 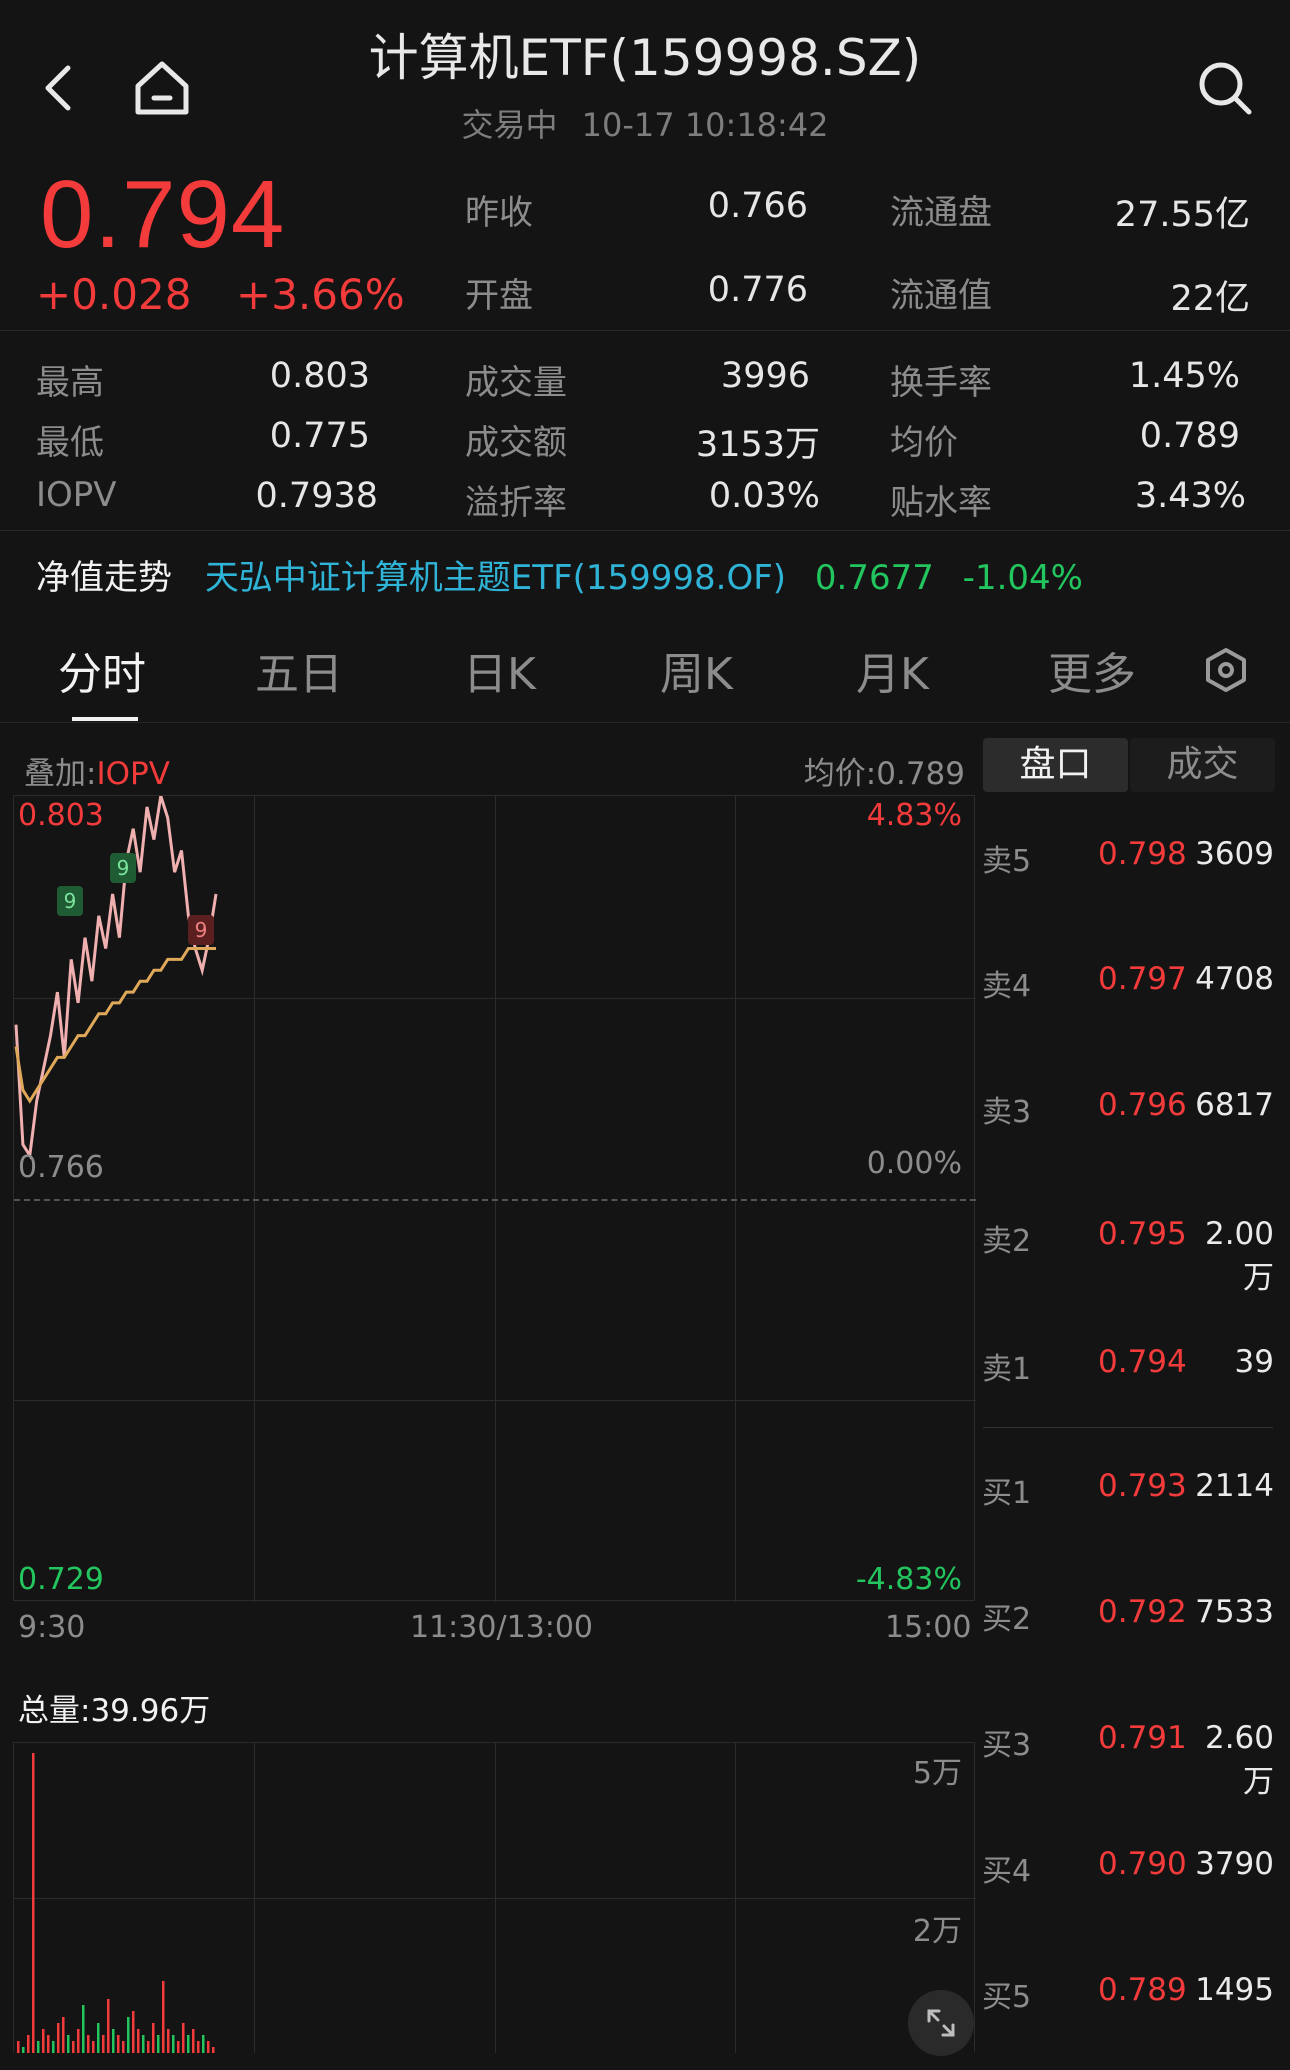 What do you see at coordinates (884, 774) in the screenshot?
I see `avg-price-label: 均价:0.789` at bounding box center [884, 774].